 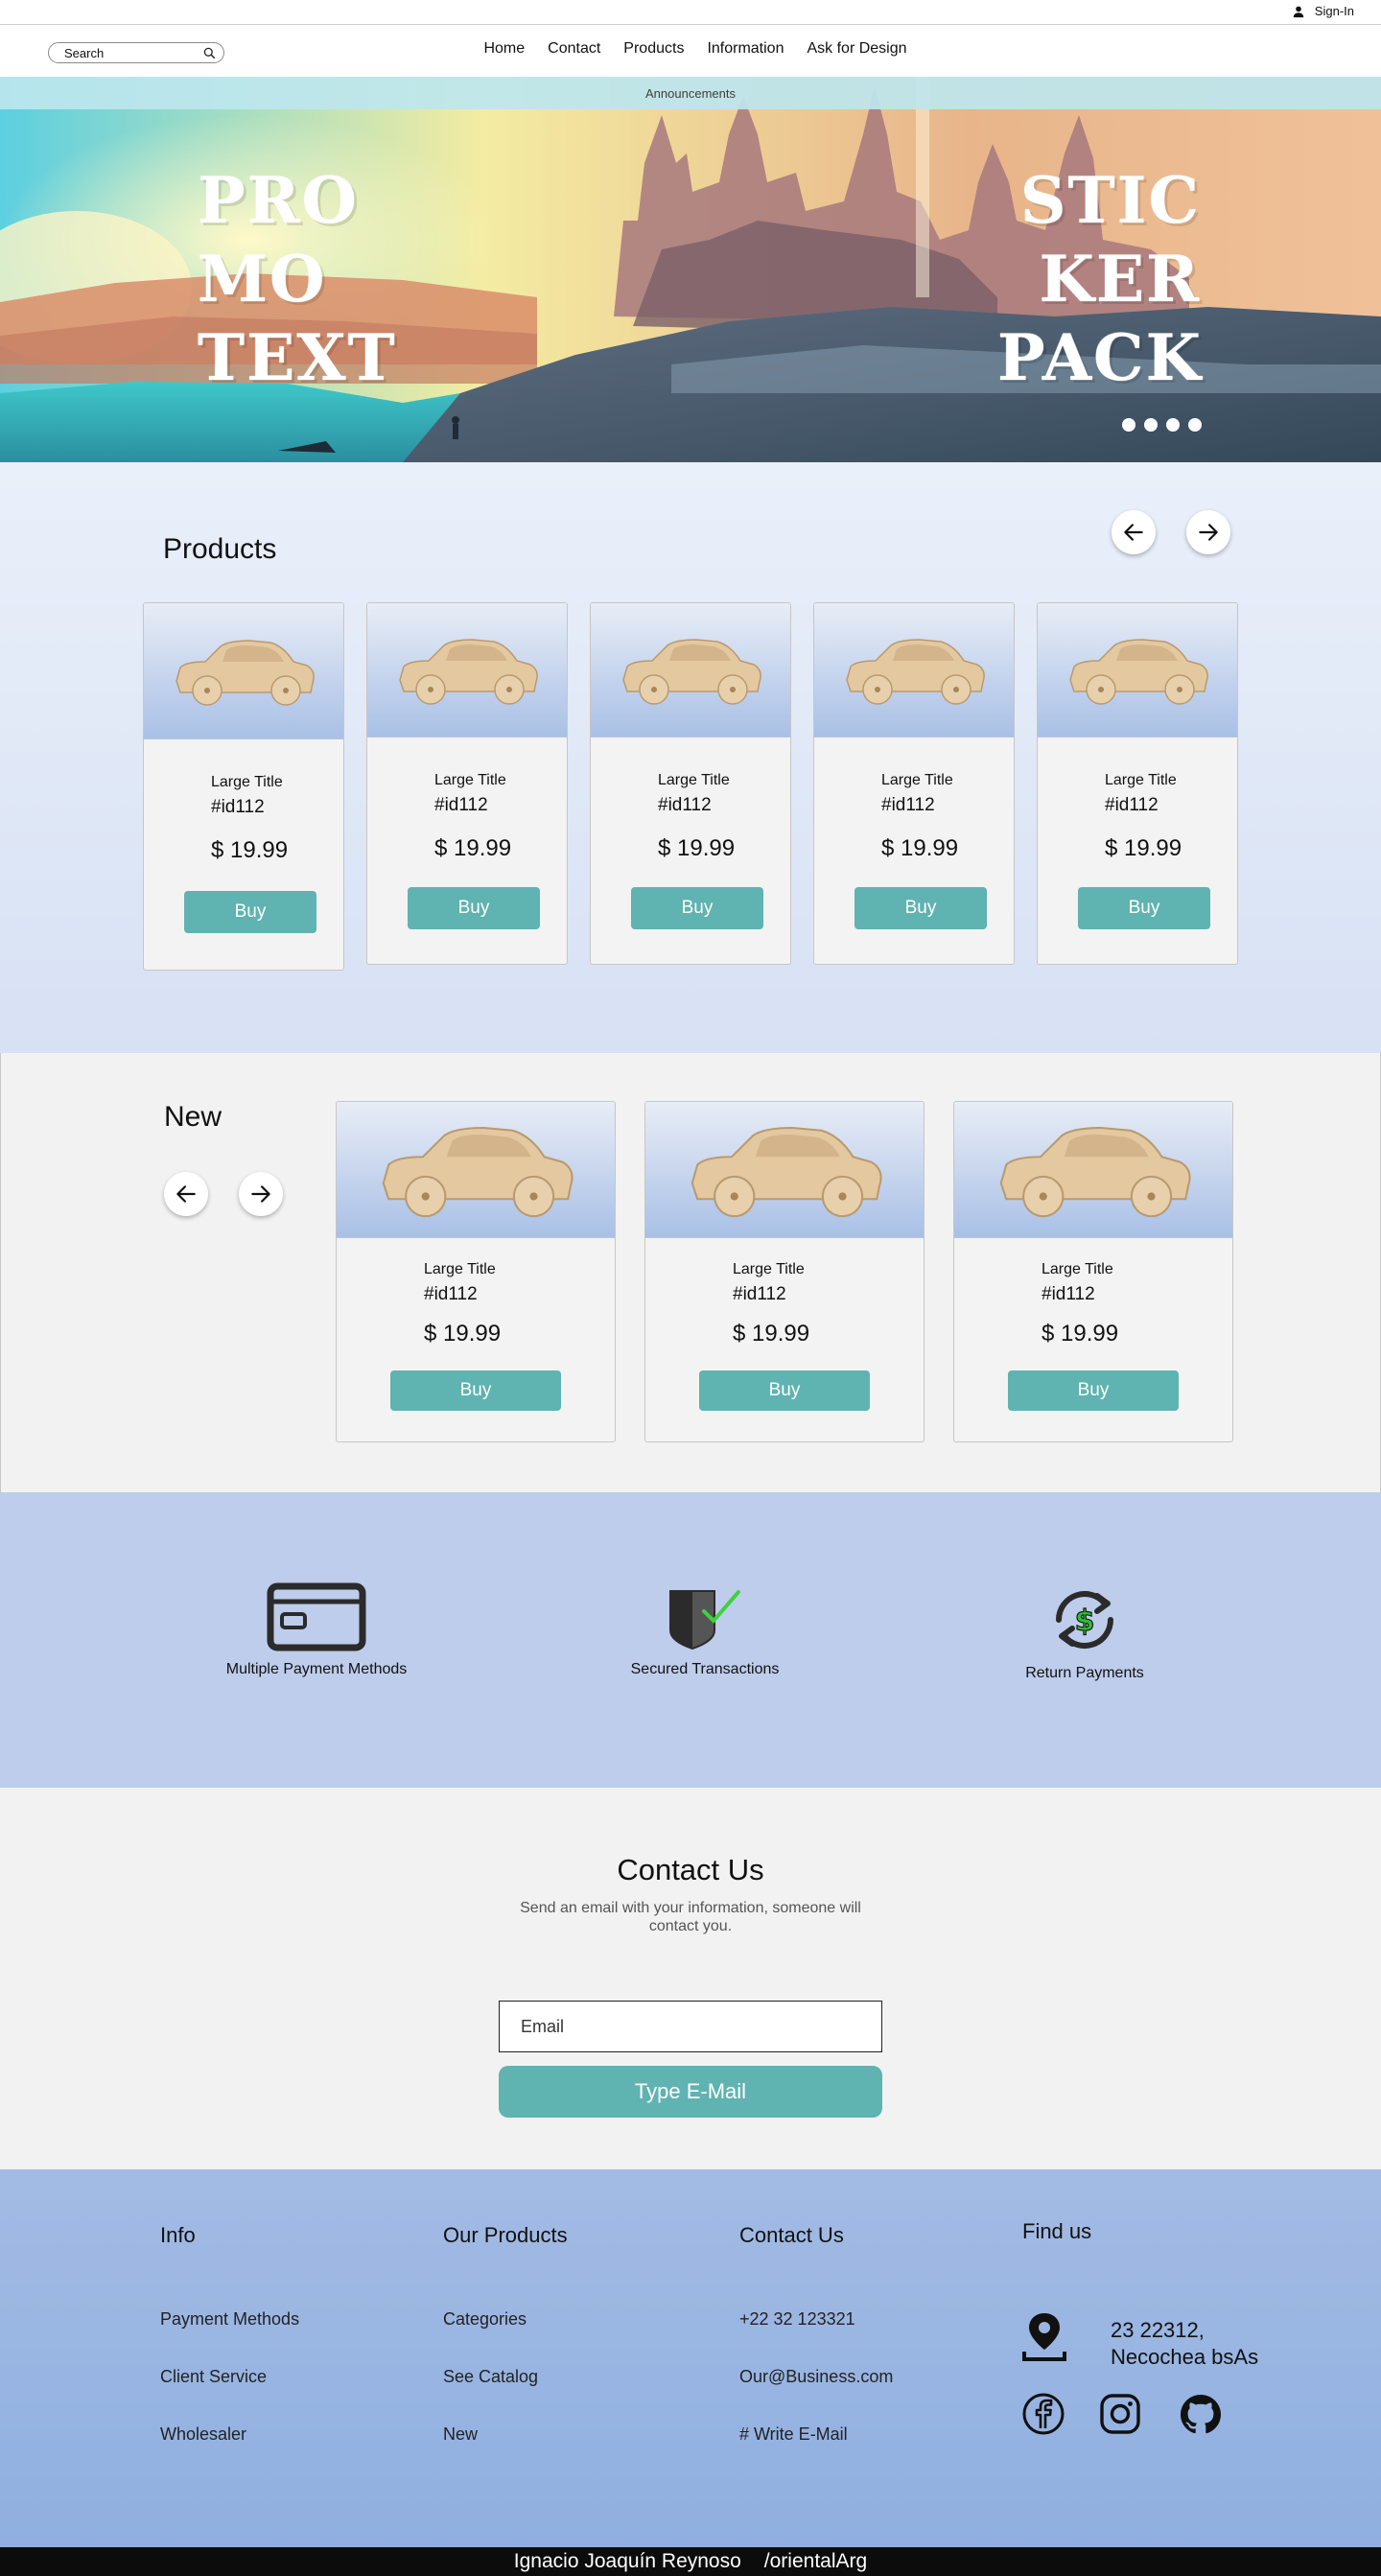 I want to click on footer-link-categories: Categories, so click(x=485, y=2319).